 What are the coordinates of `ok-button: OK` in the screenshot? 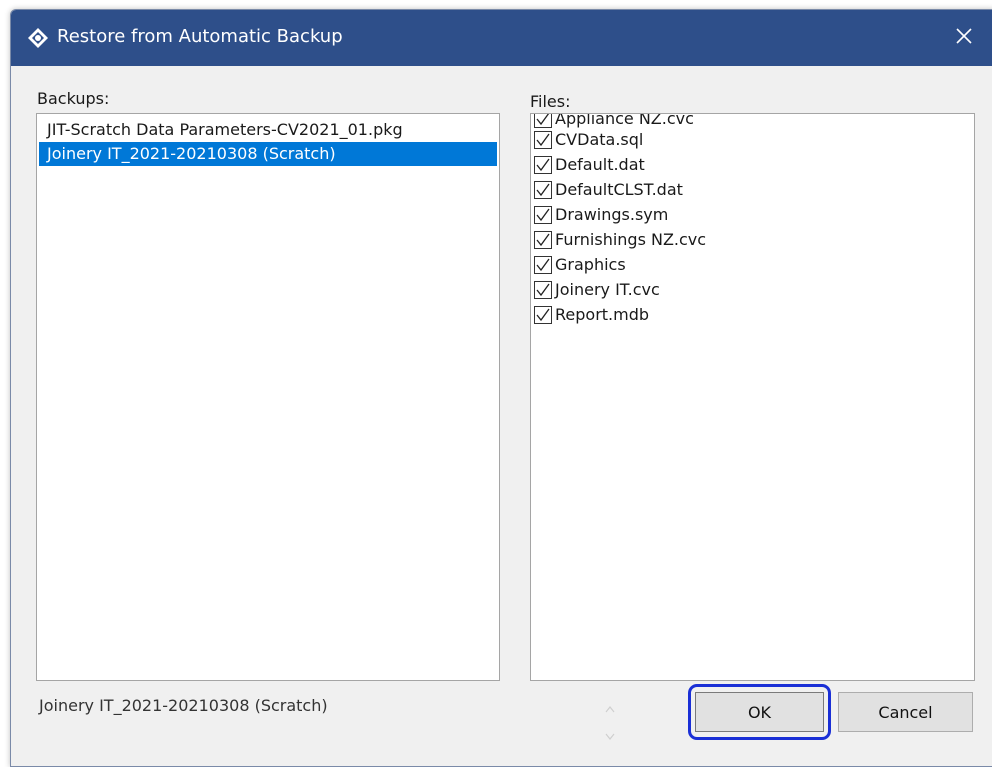 It's located at (759, 712).